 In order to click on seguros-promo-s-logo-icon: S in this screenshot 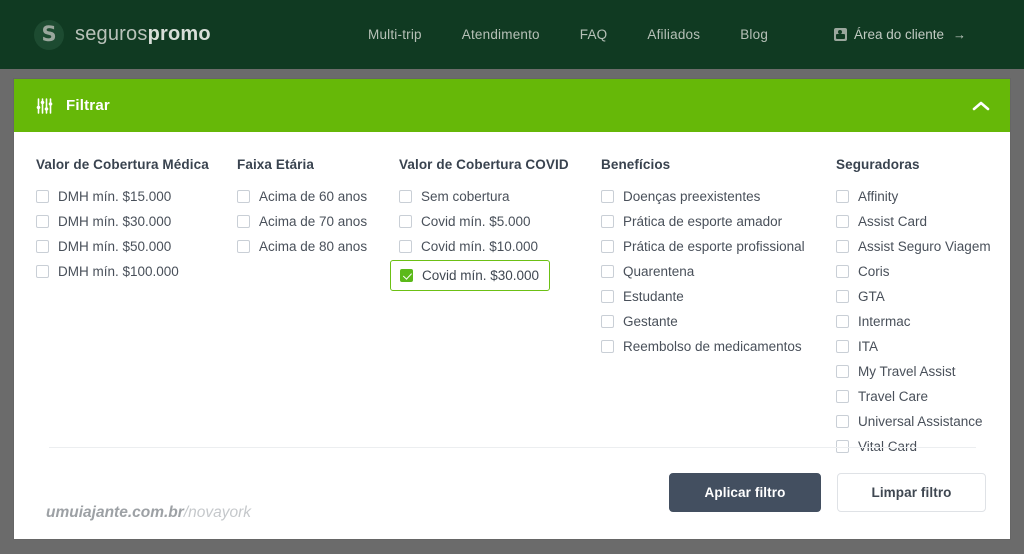, I will do `click(49, 34)`.